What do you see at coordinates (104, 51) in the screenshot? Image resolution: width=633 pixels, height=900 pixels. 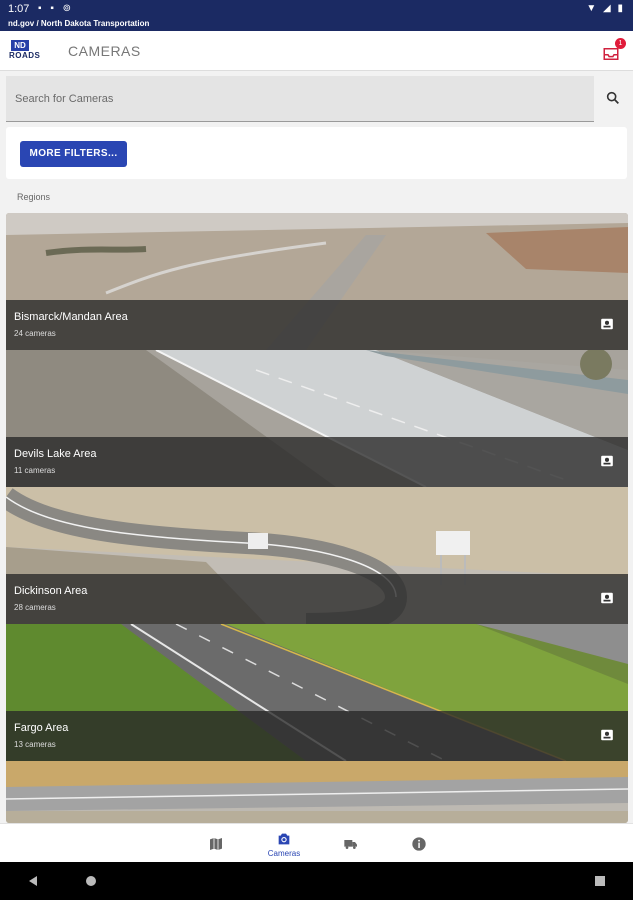 I see `page-title: CAMERAS` at bounding box center [104, 51].